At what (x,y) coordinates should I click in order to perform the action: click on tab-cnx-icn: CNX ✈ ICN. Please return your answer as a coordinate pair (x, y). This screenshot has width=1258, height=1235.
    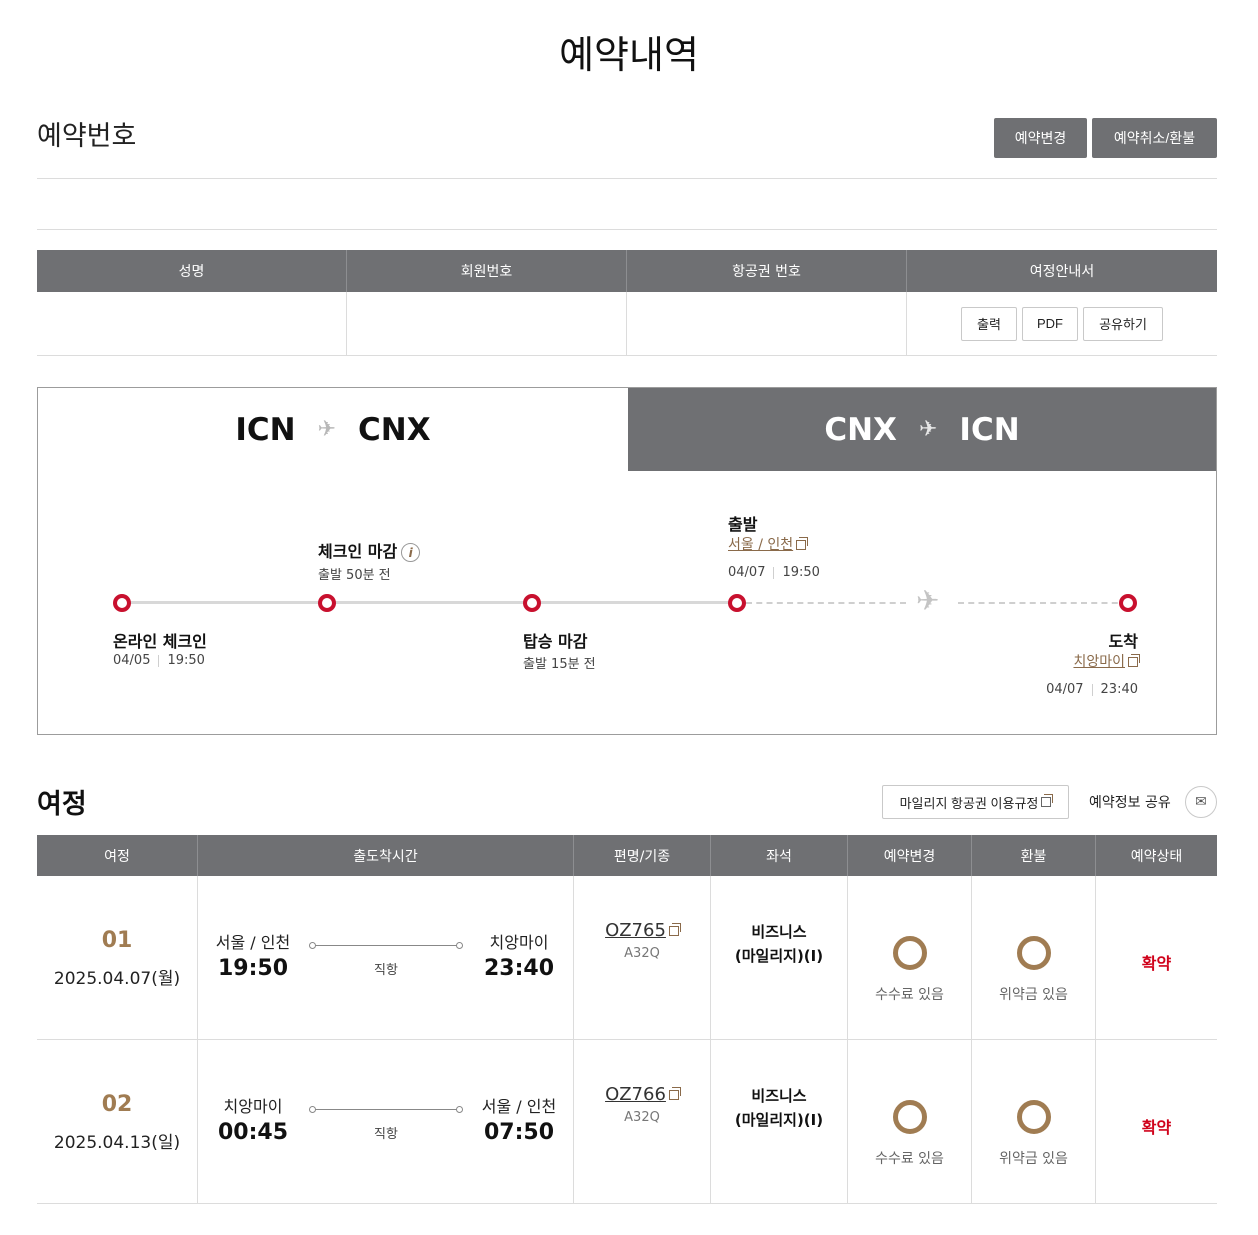
    Looking at the image, I should click on (922, 429).